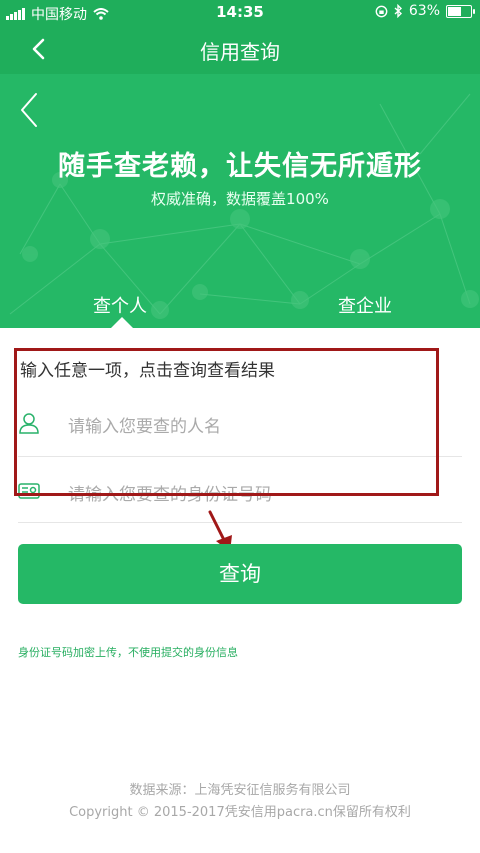  Describe the element at coordinates (240, 166) in the screenshot. I see `banner-headline: 随手查老赖，让失信无所遁形` at that location.